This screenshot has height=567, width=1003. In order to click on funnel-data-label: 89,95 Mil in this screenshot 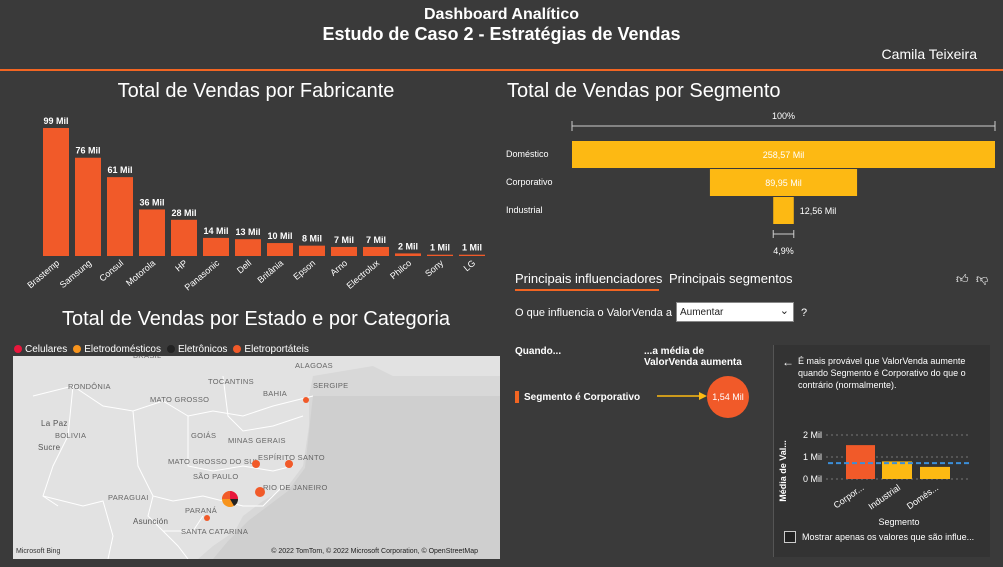, I will do `click(783, 183)`.